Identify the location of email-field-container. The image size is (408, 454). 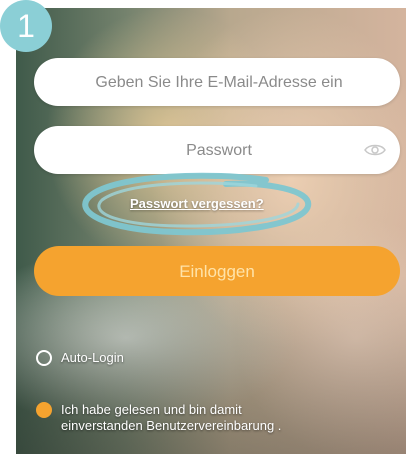
(219, 83).